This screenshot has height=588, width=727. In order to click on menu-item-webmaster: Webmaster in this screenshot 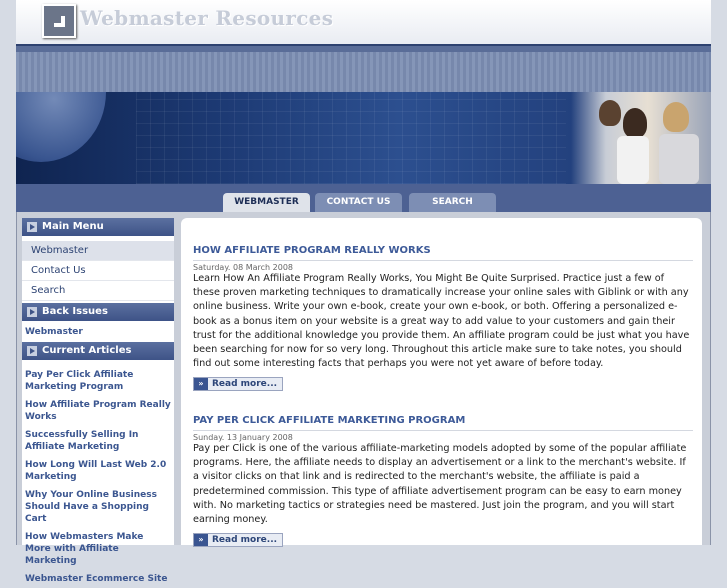, I will do `click(98, 251)`.